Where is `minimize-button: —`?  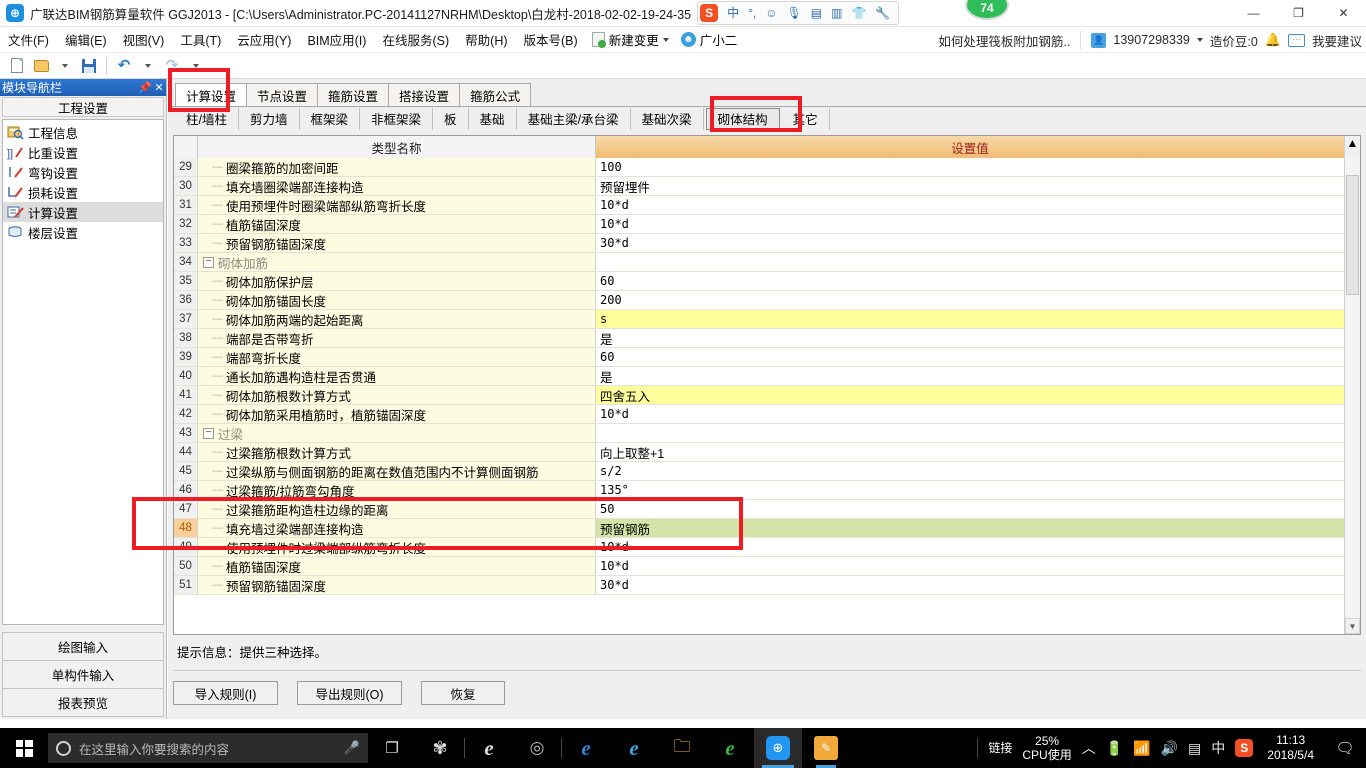
minimize-button: — is located at coordinates (1253, 13).